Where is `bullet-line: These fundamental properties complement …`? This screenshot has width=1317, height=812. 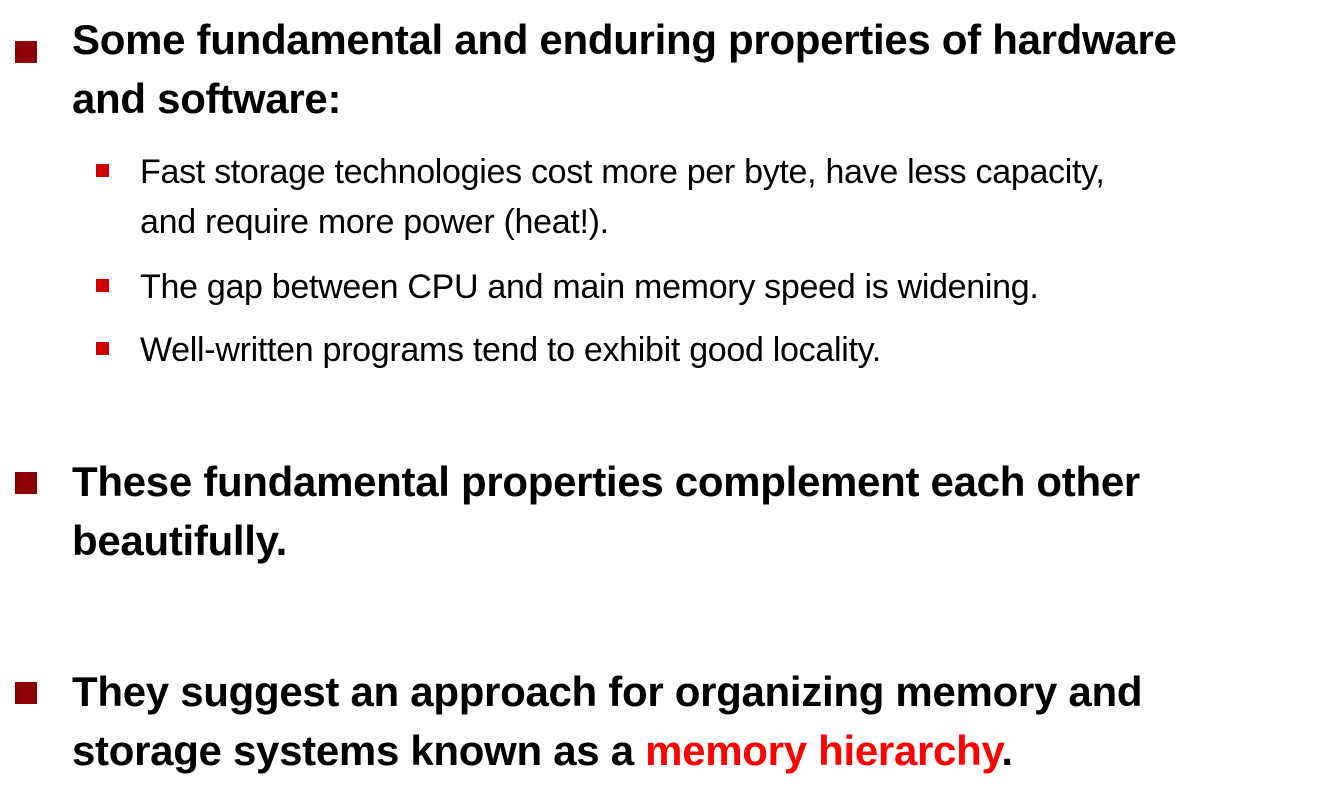 bullet-line: These fundamental properties complement … is located at coordinates (606, 481).